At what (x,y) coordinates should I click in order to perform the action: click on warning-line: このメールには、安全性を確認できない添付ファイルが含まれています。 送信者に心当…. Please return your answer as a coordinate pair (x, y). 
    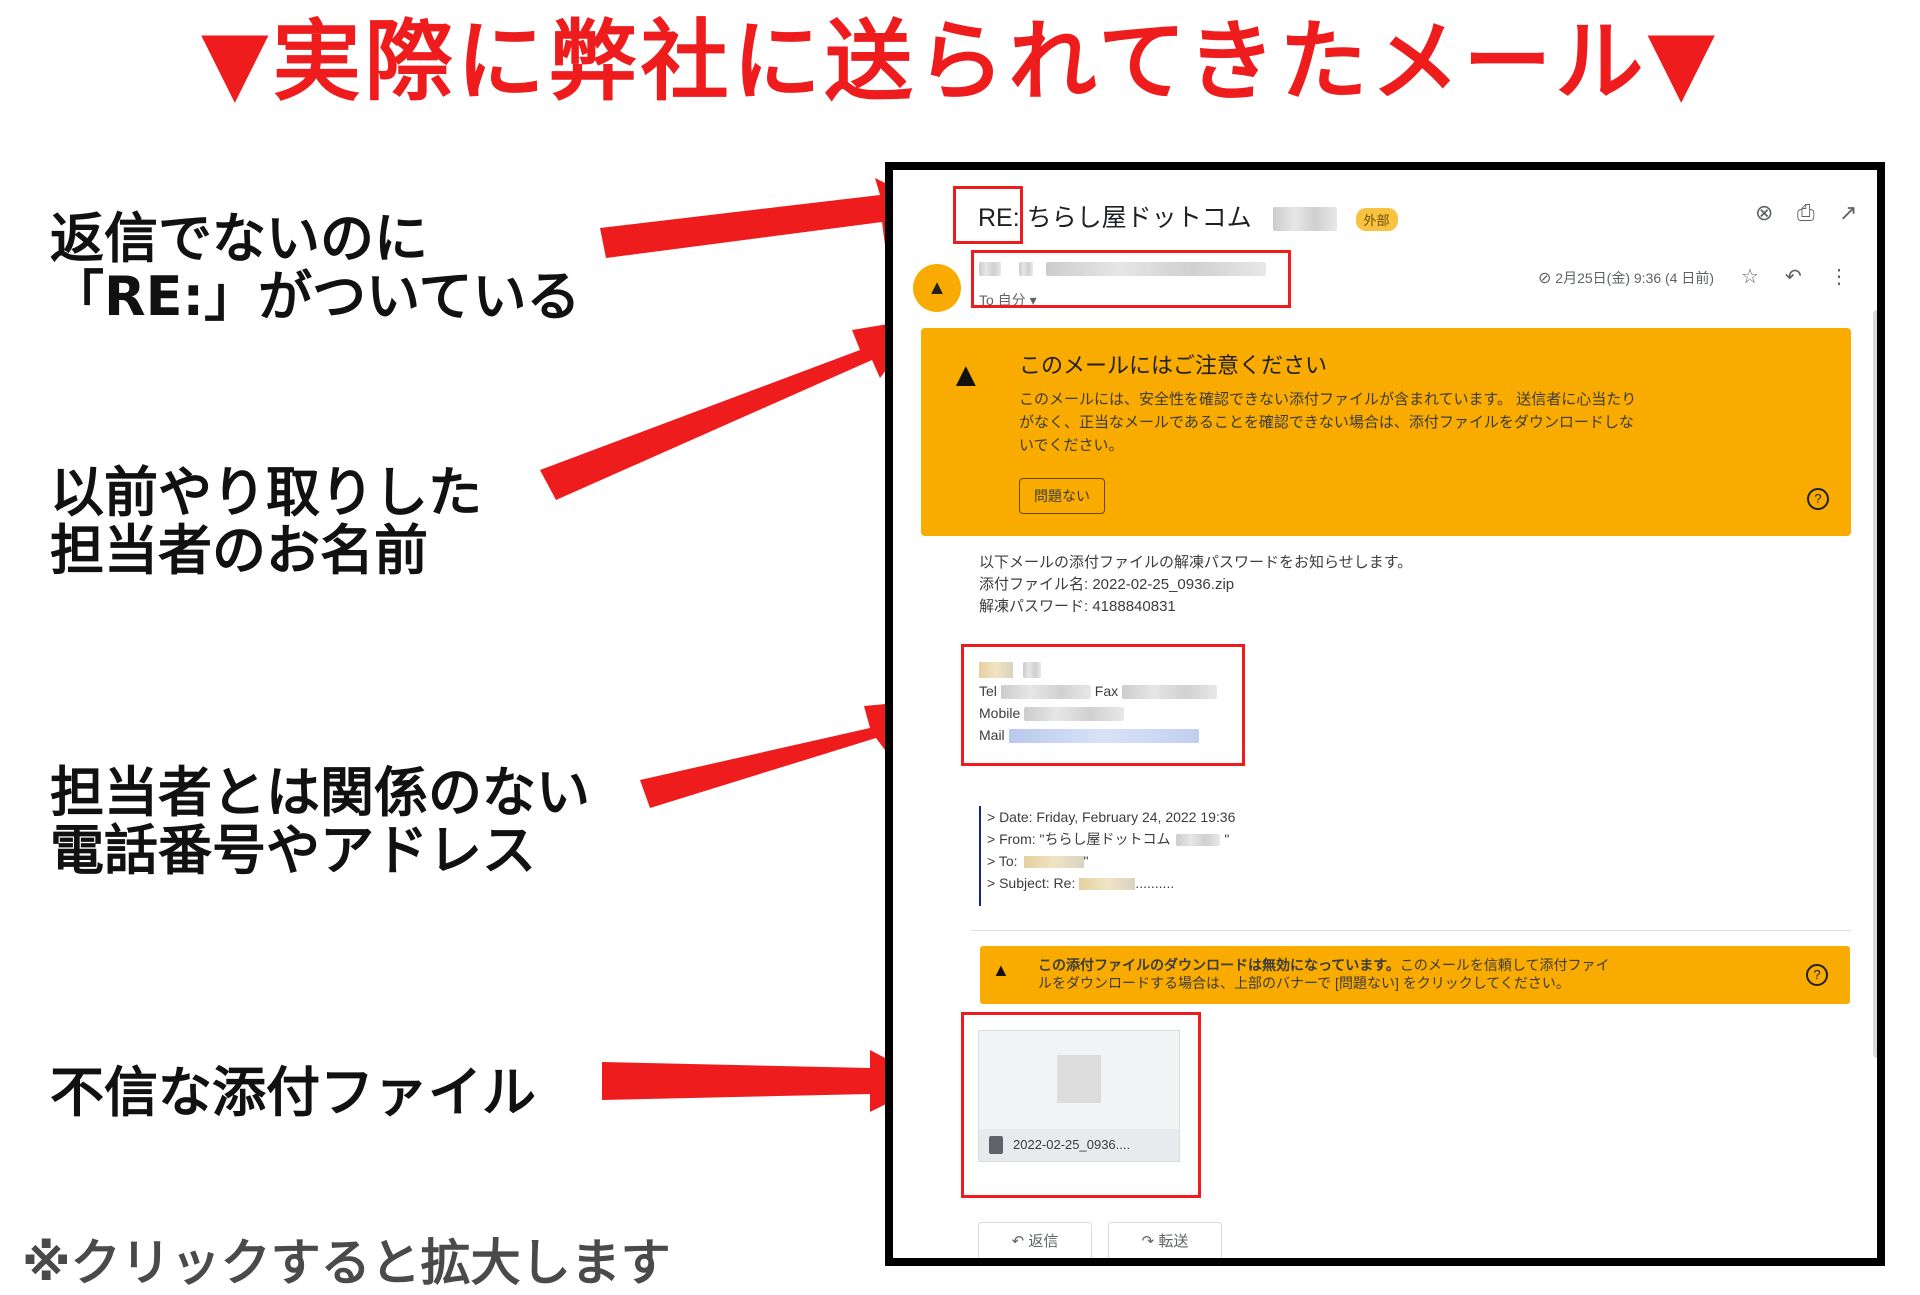
    Looking at the image, I should click on (1328, 399).